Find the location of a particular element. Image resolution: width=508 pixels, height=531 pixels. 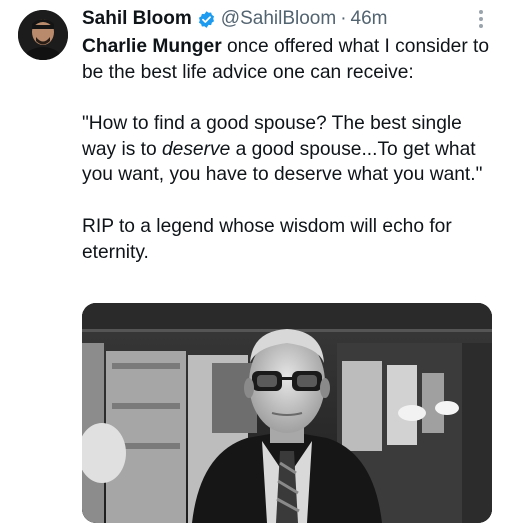

more-icon is located at coordinates (481, 19).